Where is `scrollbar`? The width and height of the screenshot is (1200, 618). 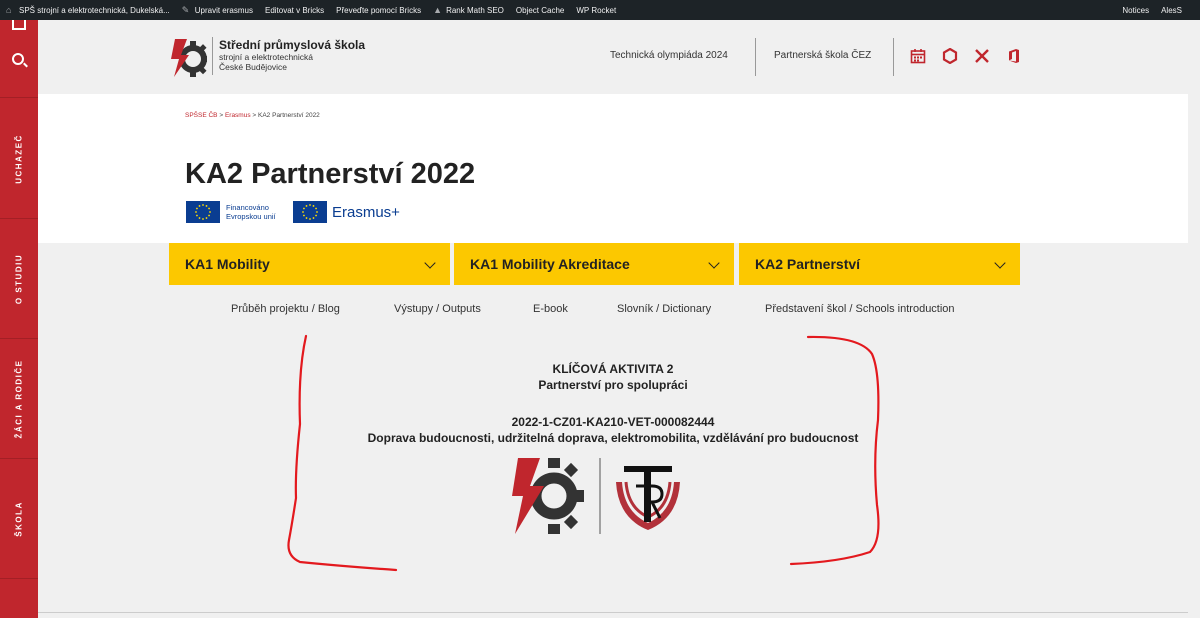 scrollbar is located at coordinates (1194, 319).